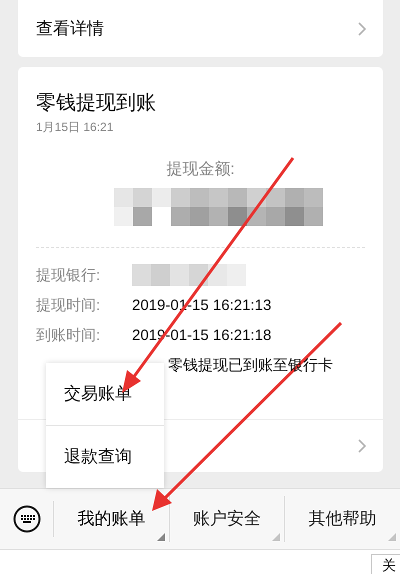  I want to click on menu-tab: 其他帮助, so click(342, 519).